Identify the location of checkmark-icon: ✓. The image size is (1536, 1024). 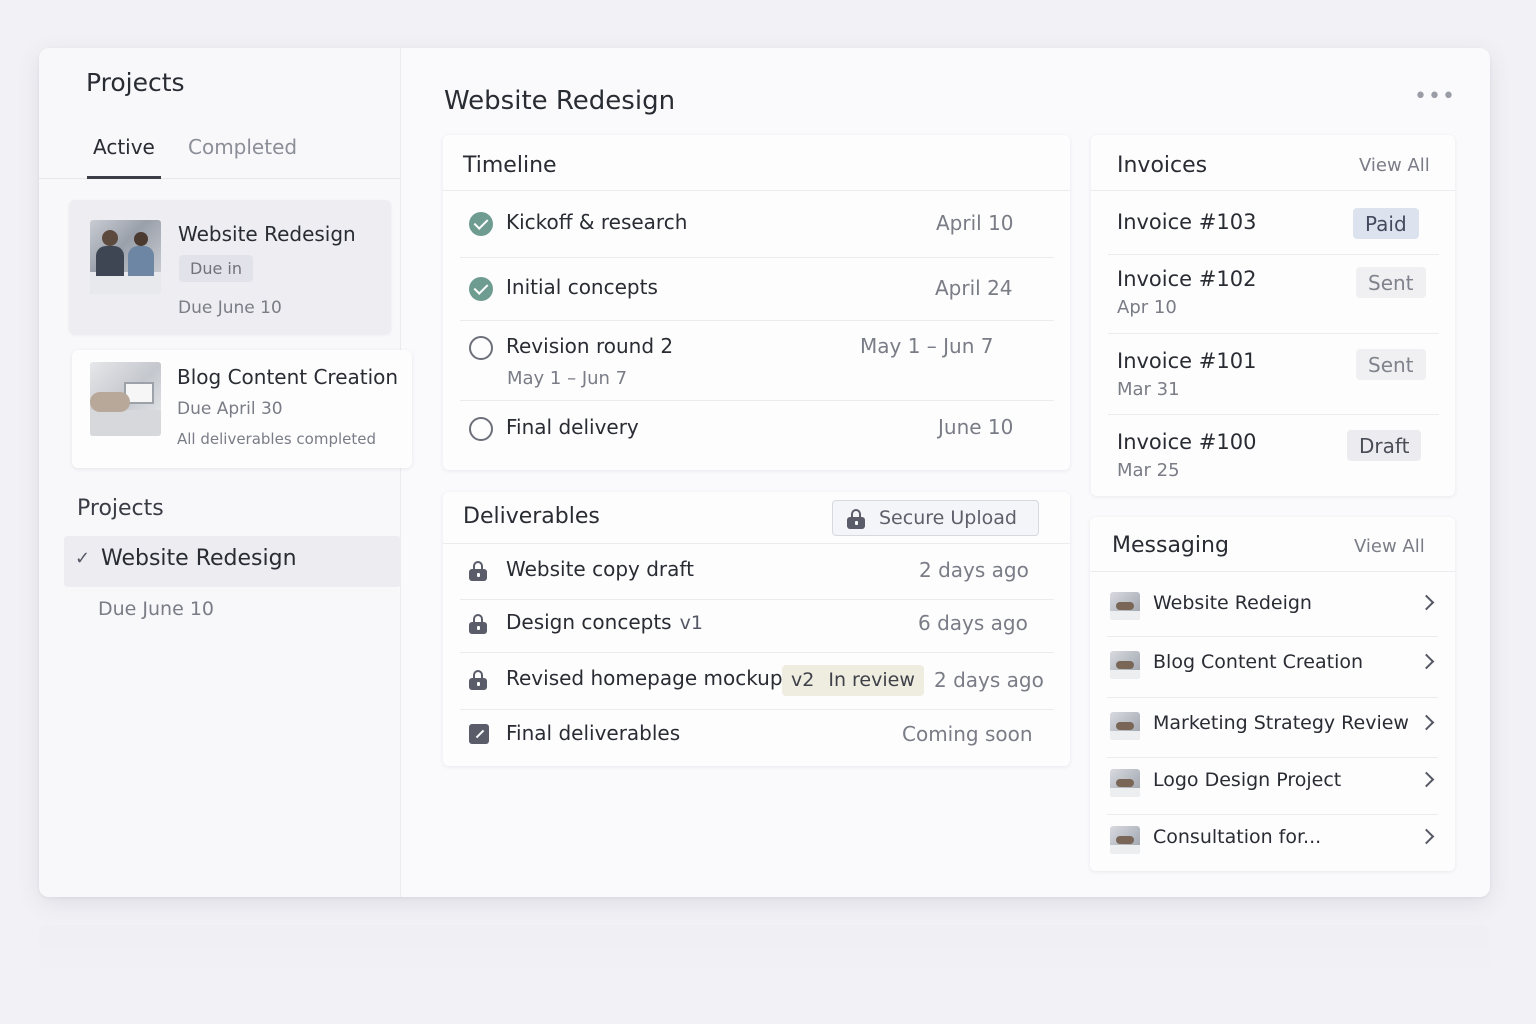
(83, 558).